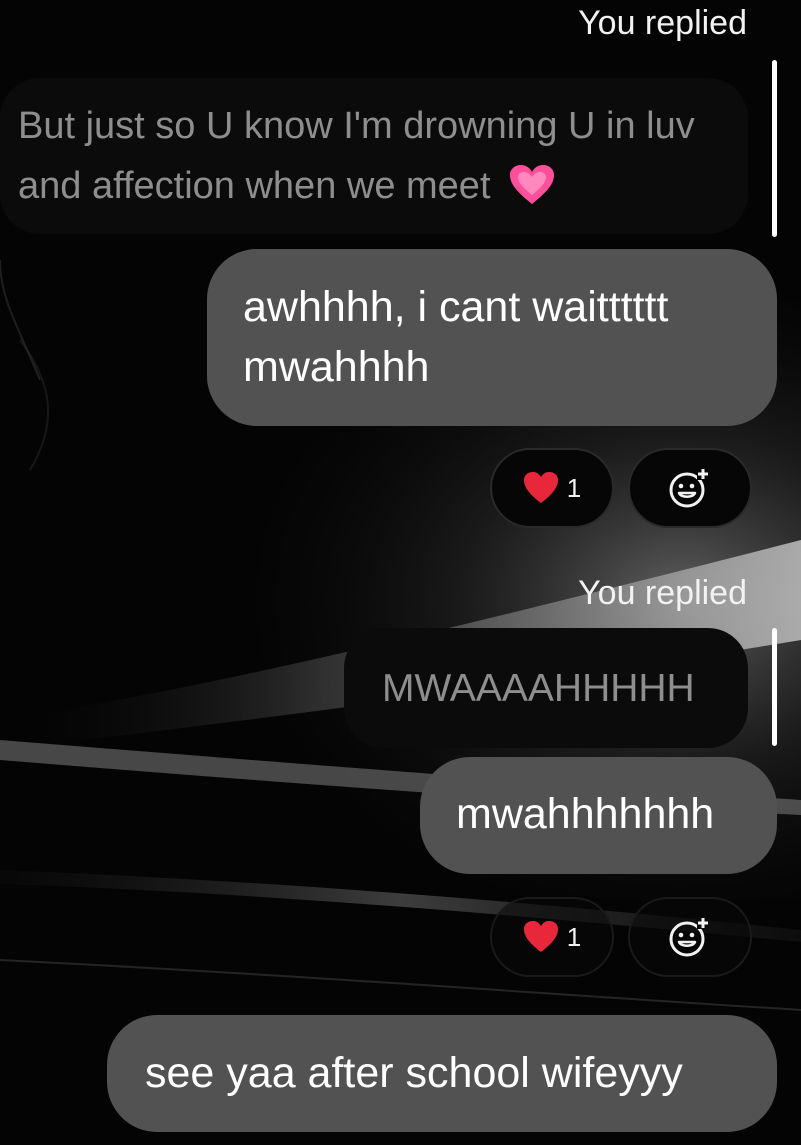  I want to click on quoted-message-text: MWAAAAHHHHH, so click(538, 688).